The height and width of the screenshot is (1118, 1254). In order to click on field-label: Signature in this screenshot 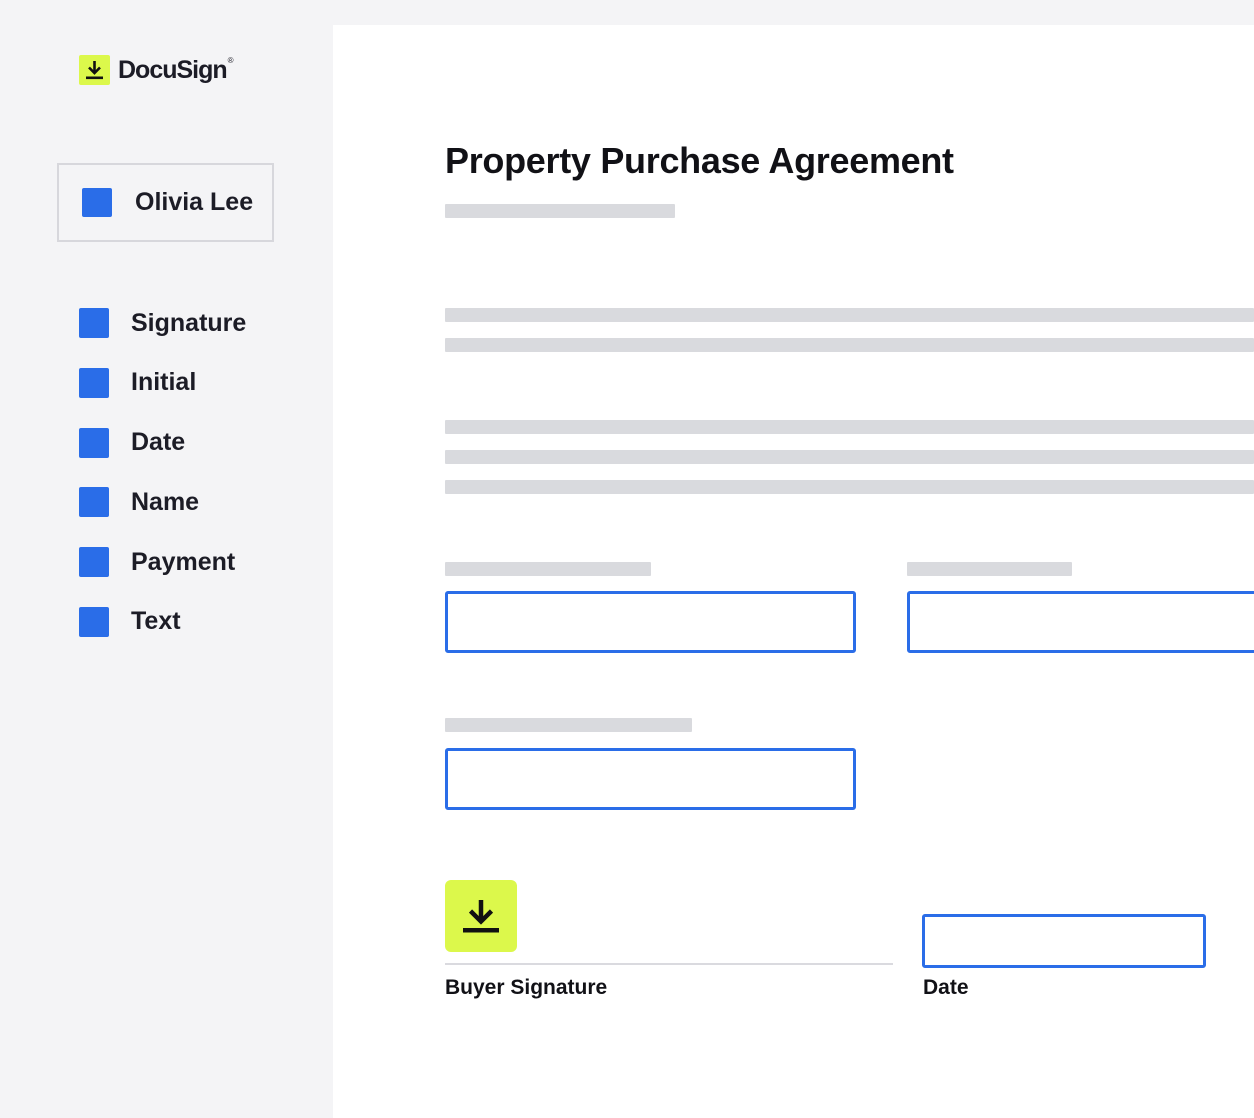, I will do `click(189, 322)`.